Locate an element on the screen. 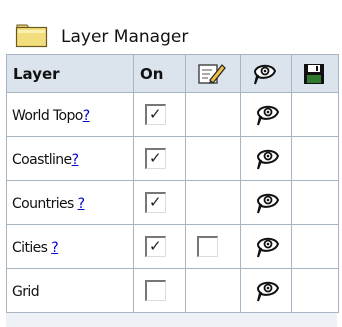 This screenshot has width=342, height=327. layer-name: World Topo is located at coordinates (47, 116).